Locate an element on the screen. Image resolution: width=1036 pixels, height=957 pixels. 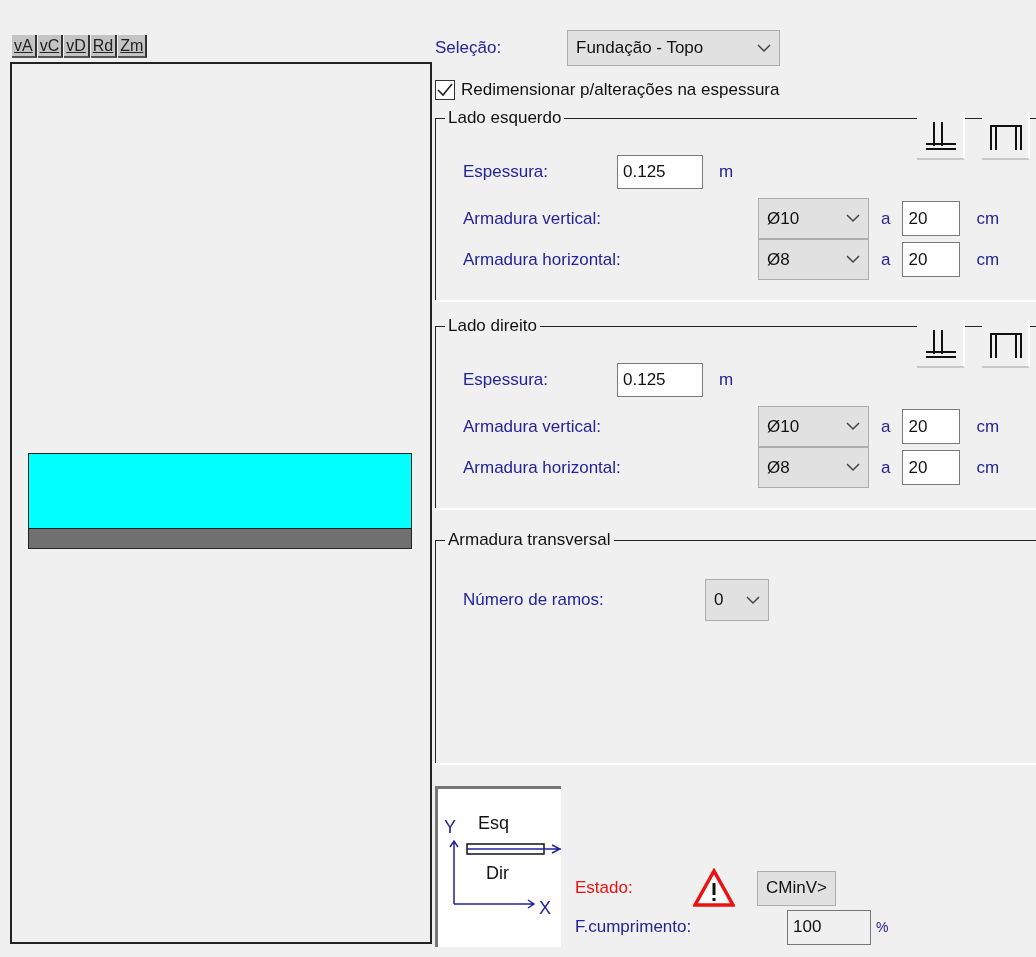
branches-dropdown: 0 is located at coordinates (737, 600).